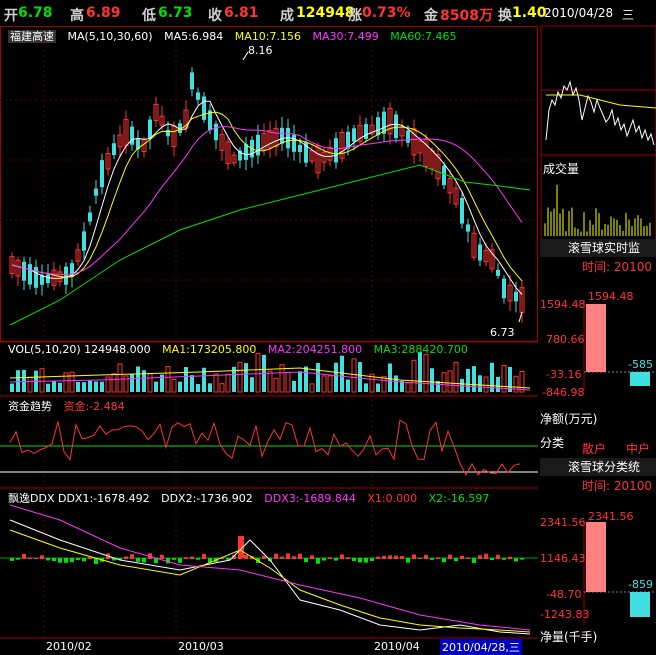  I want to click on fund-red-line, so click(265, 447).